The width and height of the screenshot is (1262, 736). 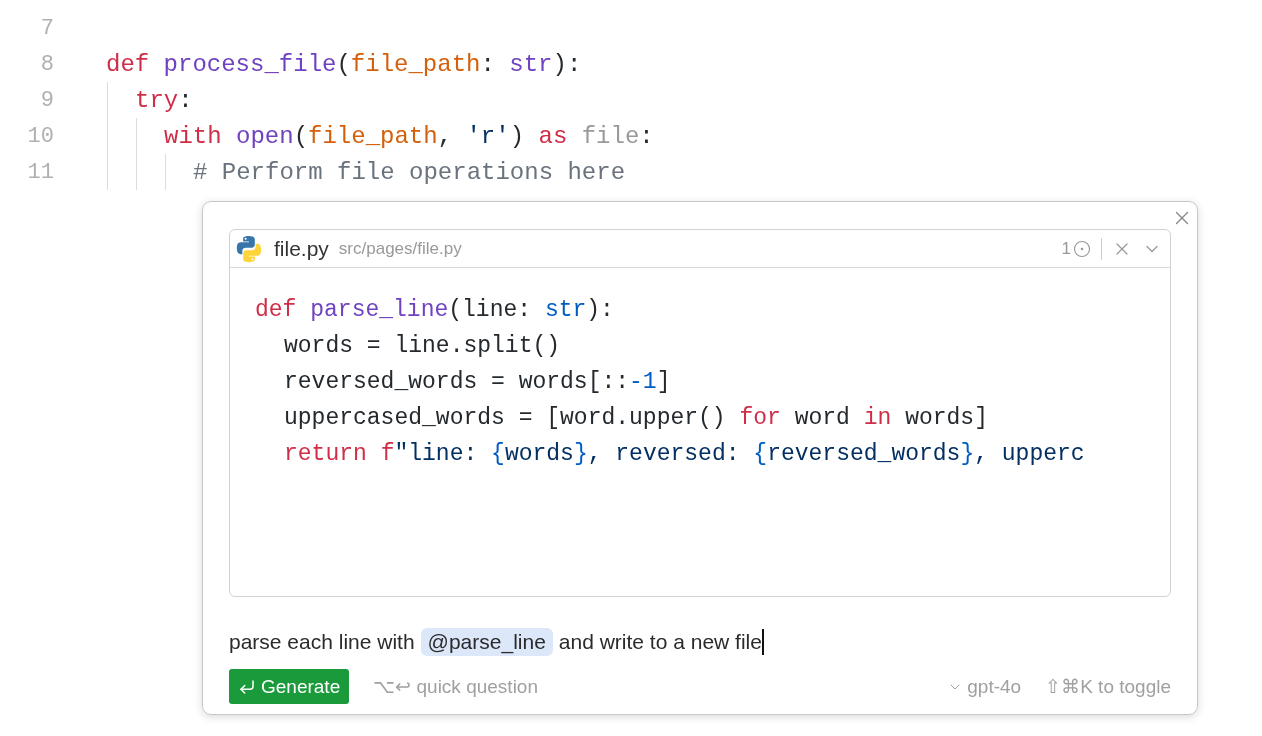 What do you see at coordinates (505, 418) in the screenshot?
I see `code-token: uppercased_words = [word.upper()` at bounding box center [505, 418].